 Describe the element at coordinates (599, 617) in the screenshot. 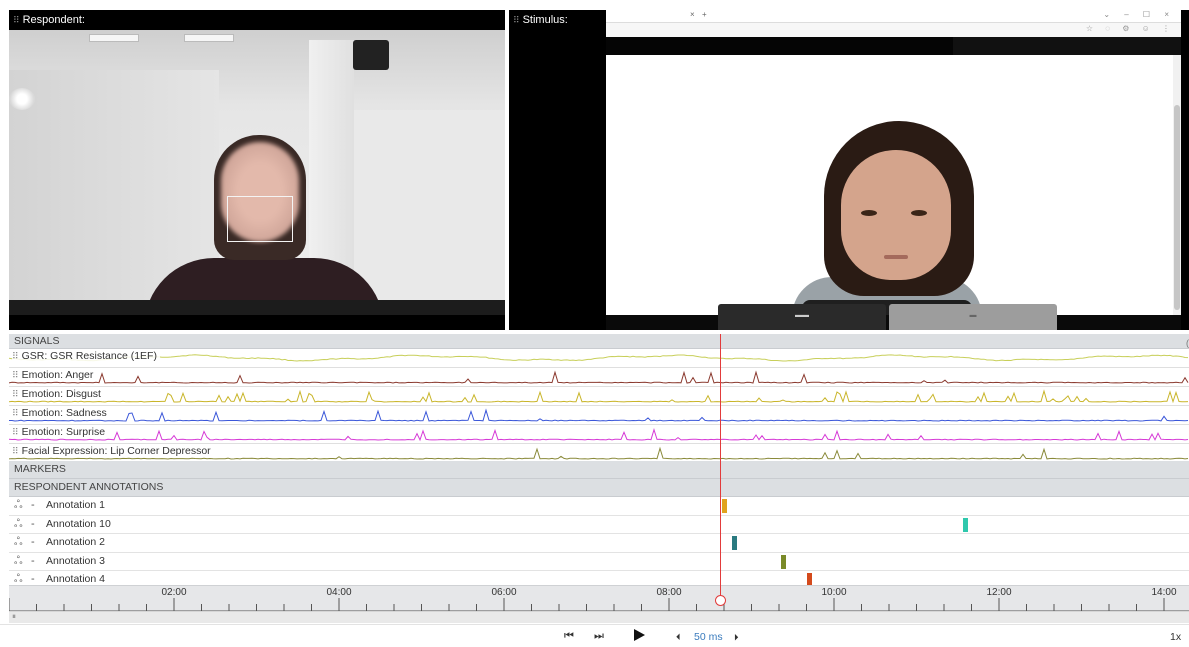

I see `timeline-scrollbar: ⏸` at that location.